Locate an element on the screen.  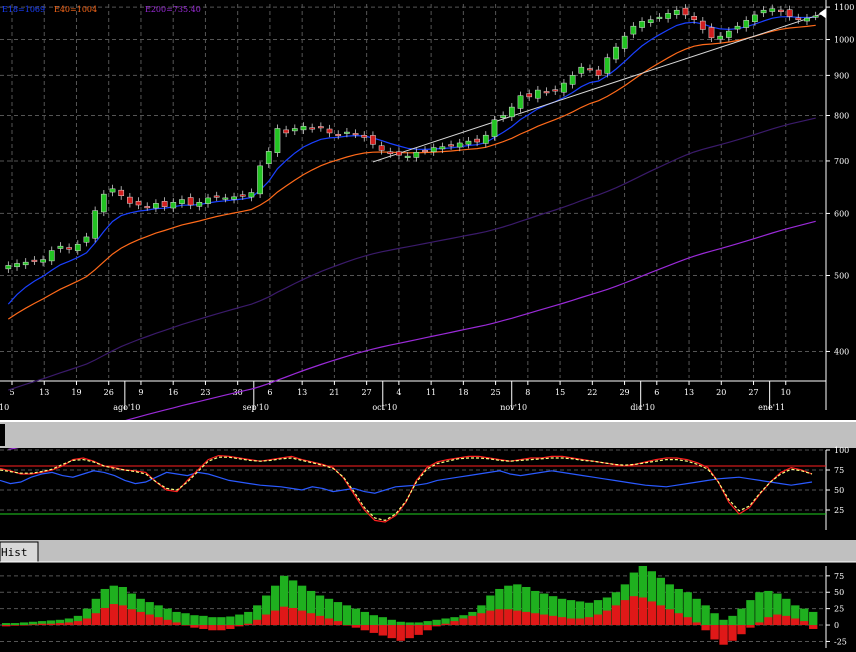
hist-header-bar is located at coordinates (428, 551).